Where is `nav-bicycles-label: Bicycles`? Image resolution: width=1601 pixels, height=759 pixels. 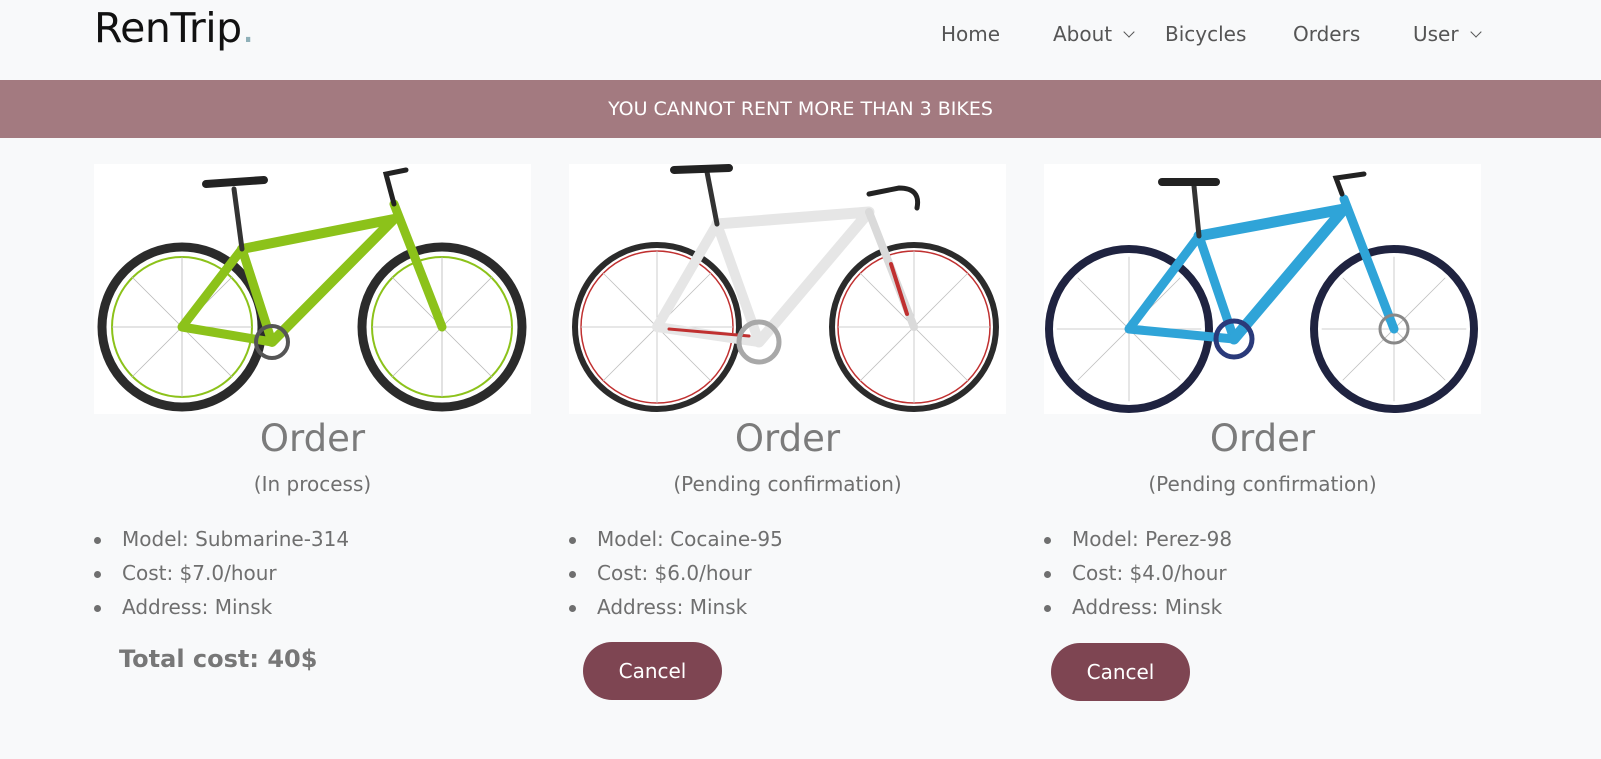
nav-bicycles-label: Bicycles is located at coordinates (1206, 34).